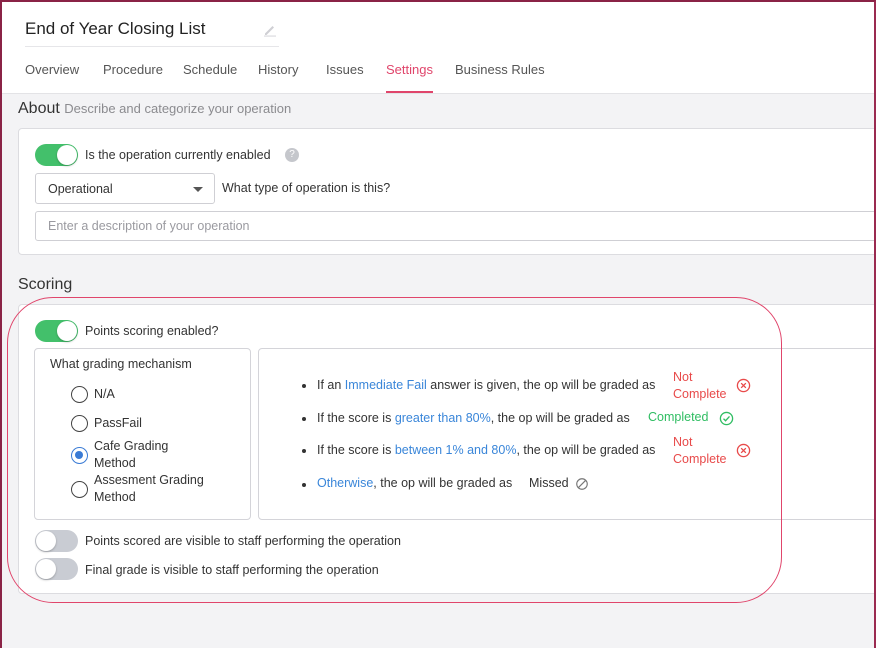  Describe the element at coordinates (115, 28) in the screenshot. I see `page-title: End of Year Closing List` at that location.